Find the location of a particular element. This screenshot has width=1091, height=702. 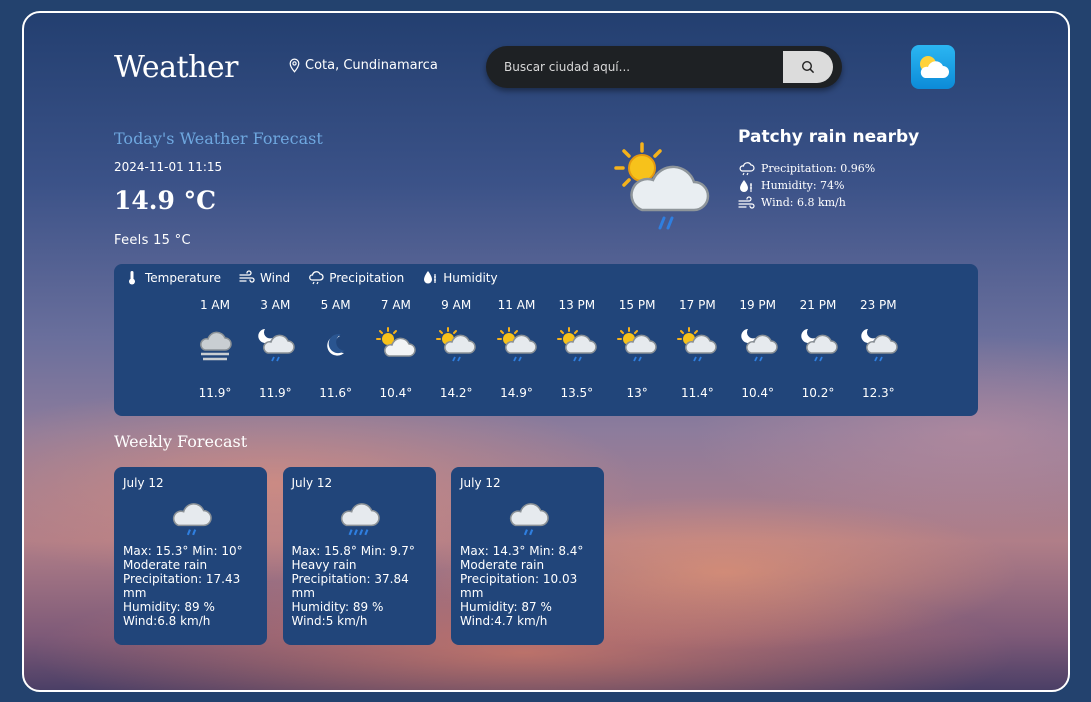

hourly-item: 11 AM 14.9° is located at coordinates (517, 349).